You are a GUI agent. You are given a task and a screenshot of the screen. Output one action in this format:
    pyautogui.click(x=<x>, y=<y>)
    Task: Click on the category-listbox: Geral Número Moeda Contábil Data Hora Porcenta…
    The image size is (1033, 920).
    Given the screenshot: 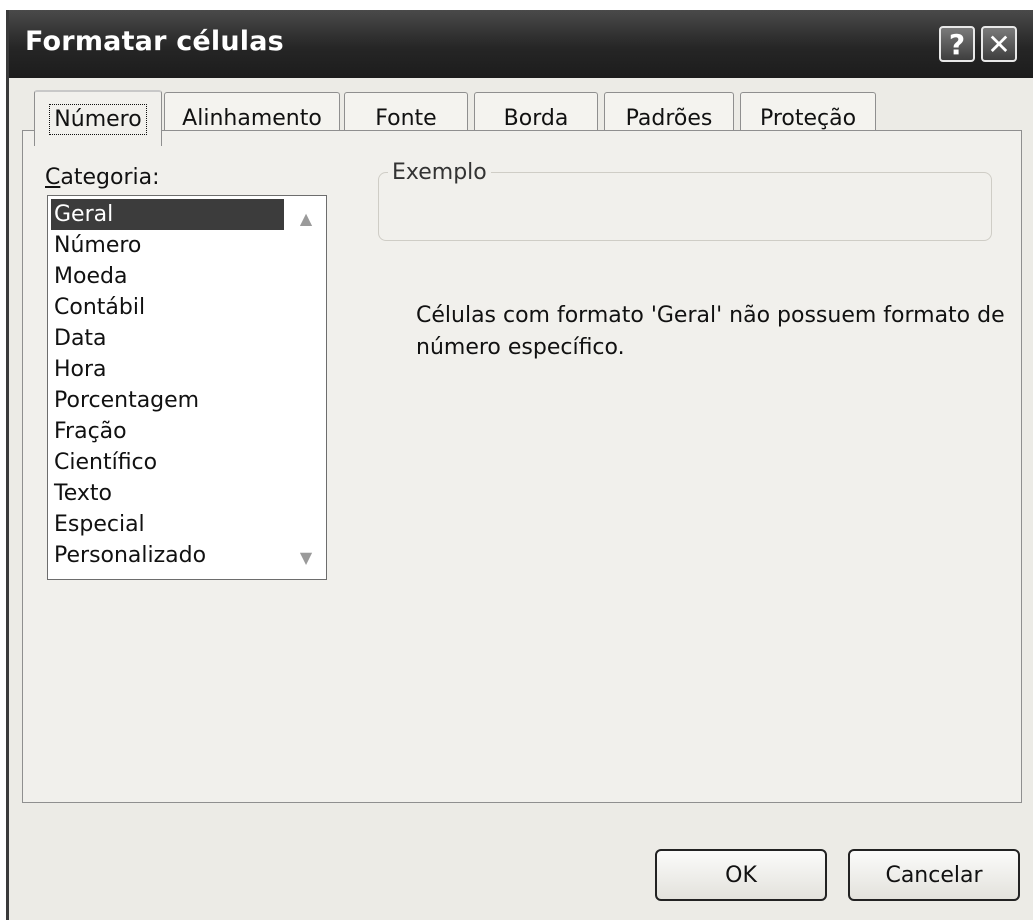 What is the action you would take?
    pyautogui.click(x=187, y=387)
    